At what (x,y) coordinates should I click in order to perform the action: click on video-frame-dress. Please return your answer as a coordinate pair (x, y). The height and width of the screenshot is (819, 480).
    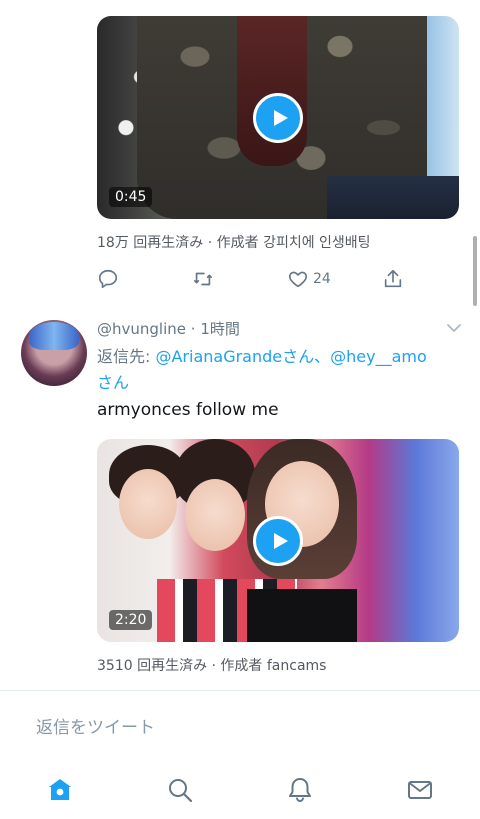
    Looking at the image, I should click on (302, 615).